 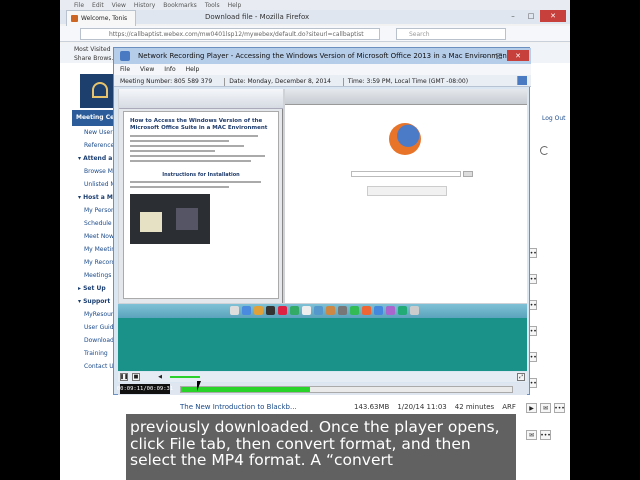 I want to click on recording-format: ARF, so click(x=509, y=407).